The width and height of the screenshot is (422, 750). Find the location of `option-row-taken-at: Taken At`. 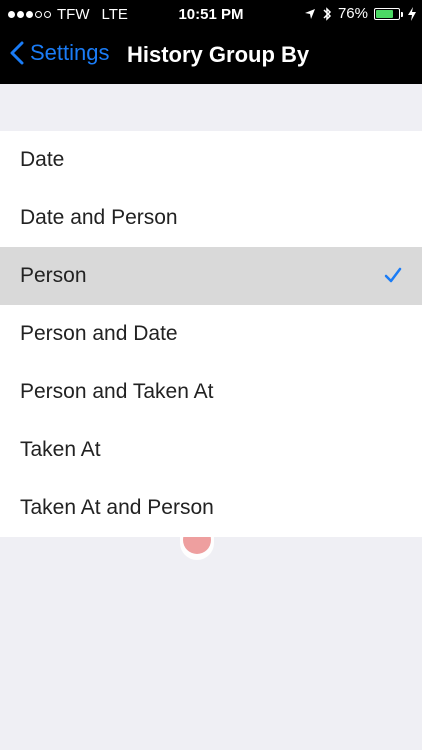

option-row-taken-at: Taken At is located at coordinates (211, 450).